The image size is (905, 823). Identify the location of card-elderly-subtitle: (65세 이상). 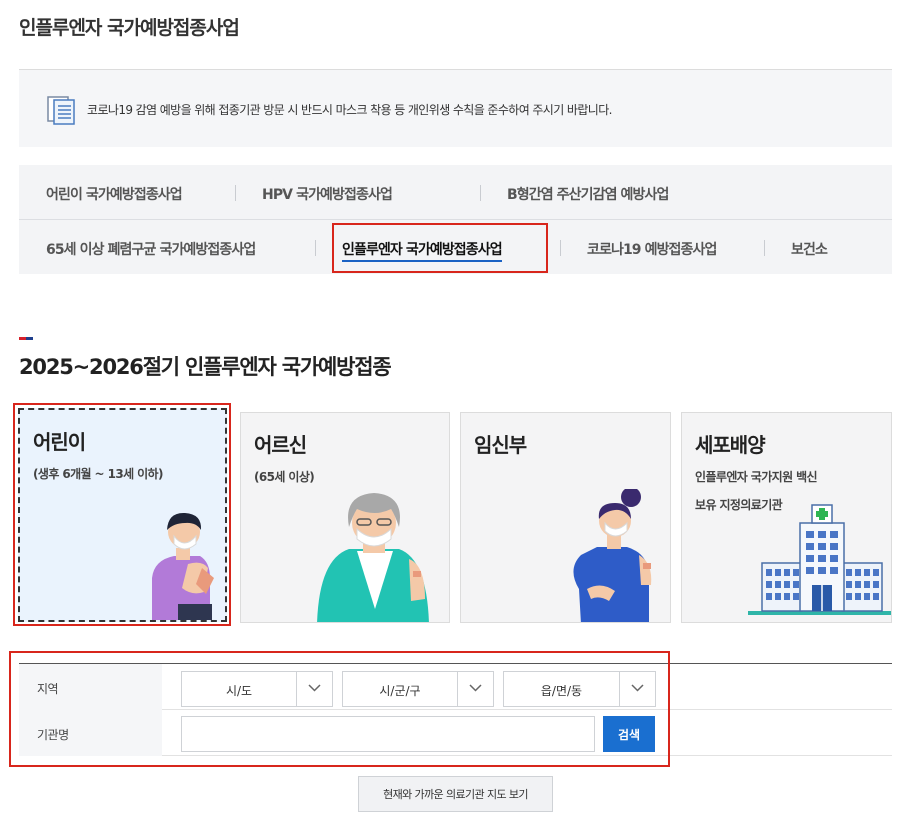
(284, 477).